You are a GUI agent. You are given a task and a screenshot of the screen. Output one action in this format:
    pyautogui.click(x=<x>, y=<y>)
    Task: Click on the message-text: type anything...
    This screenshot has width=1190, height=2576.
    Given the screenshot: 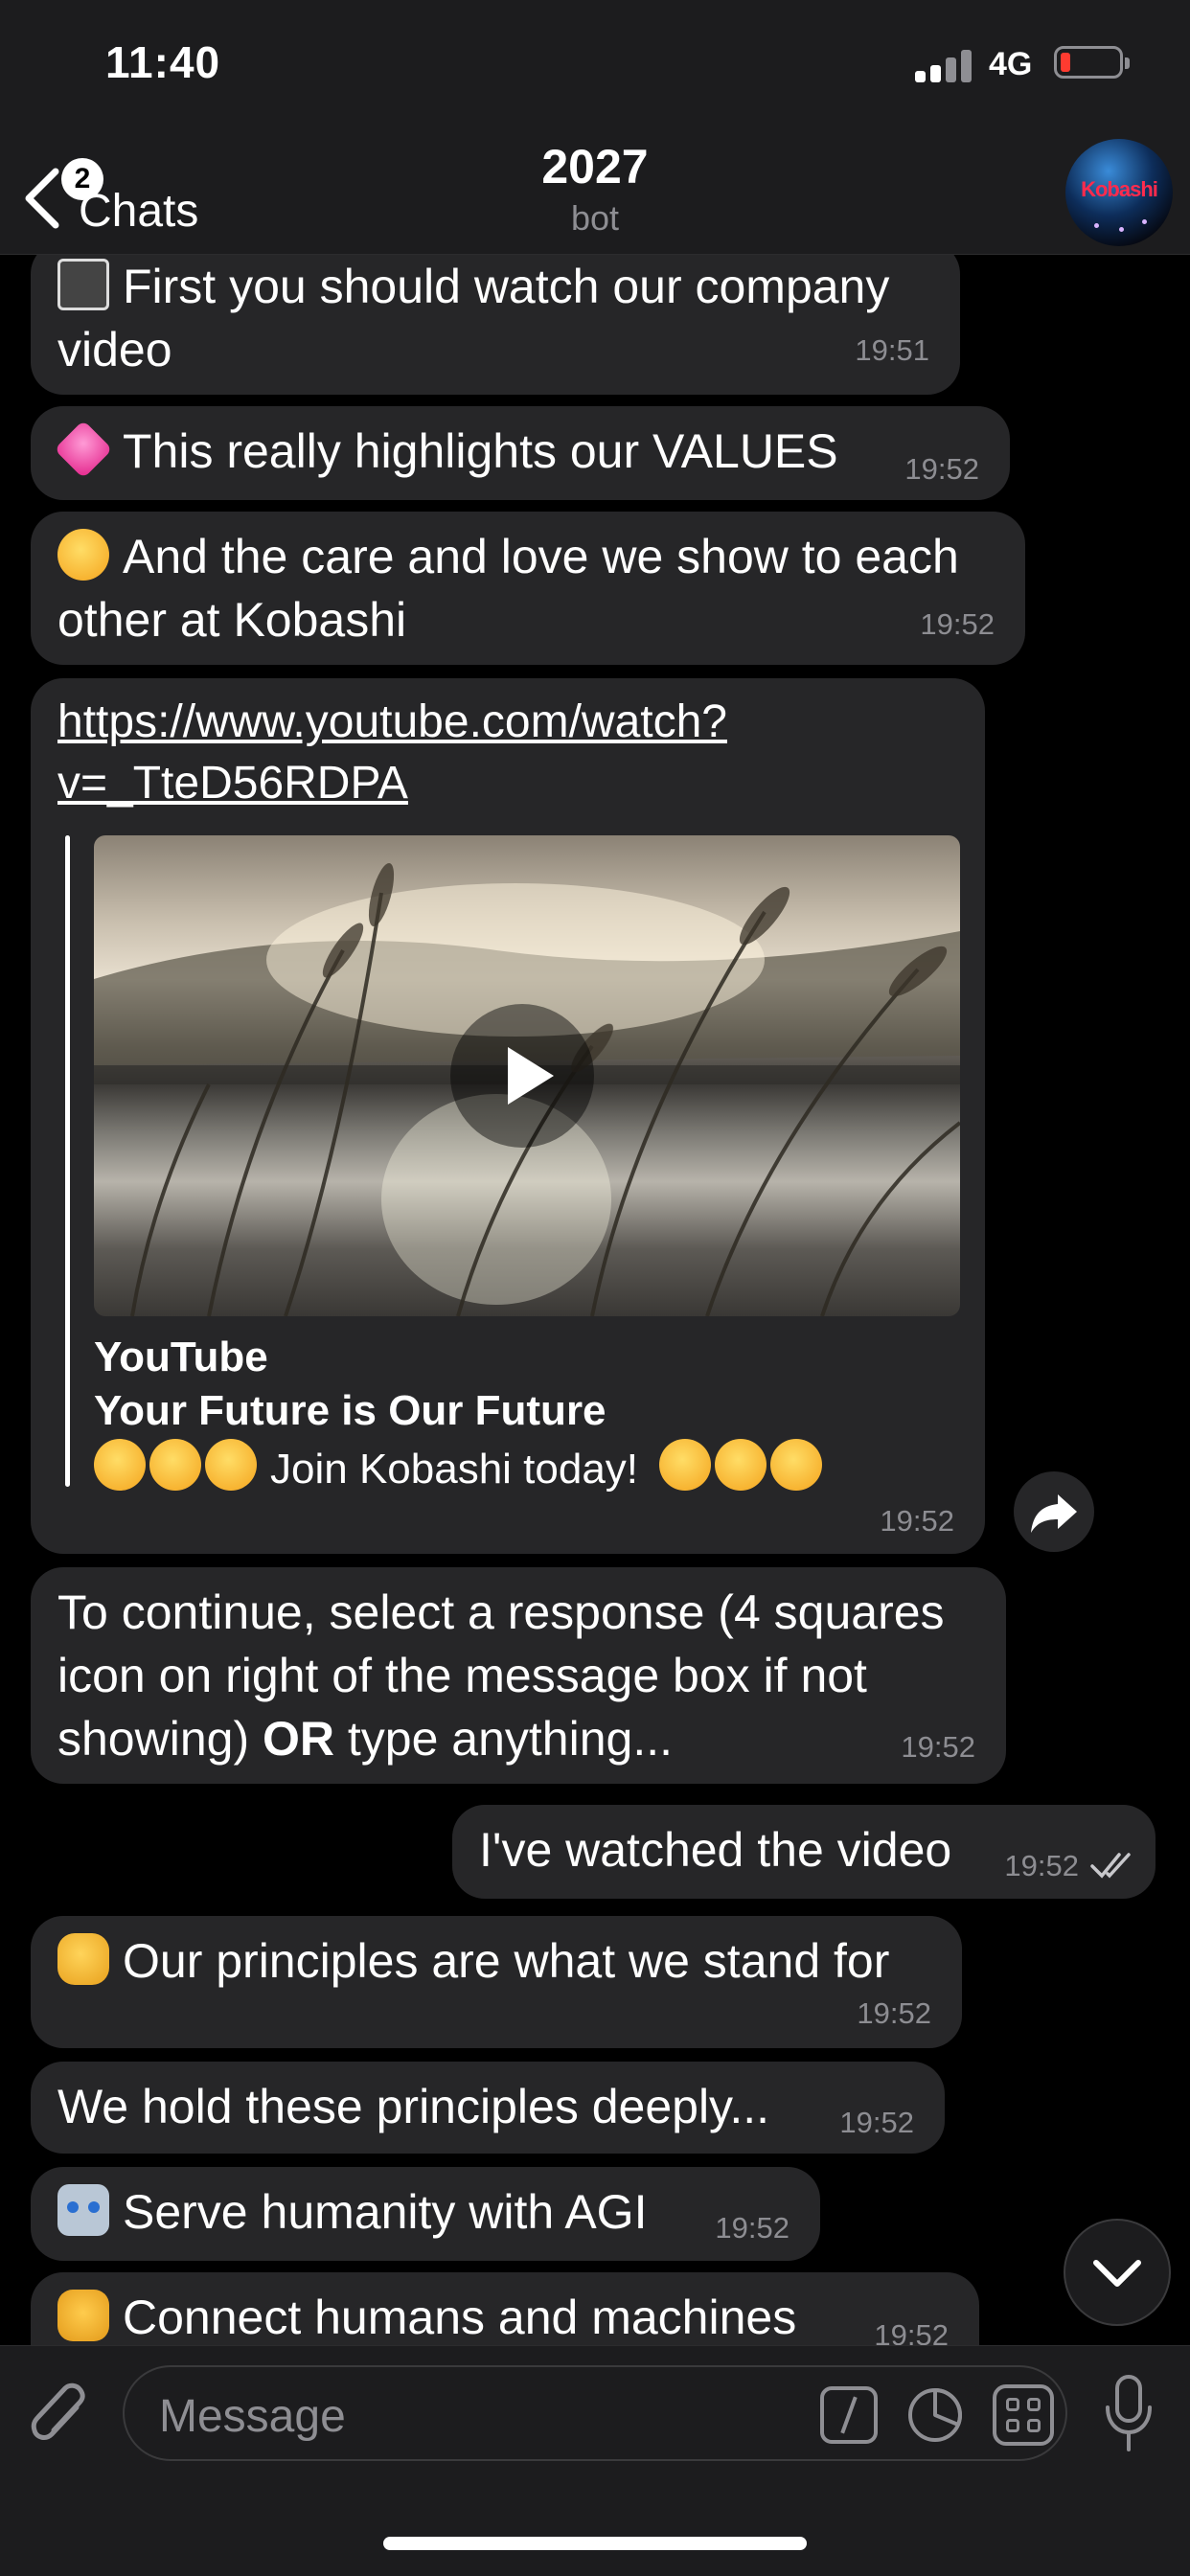 What is the action you would take?
    pyautogui.click(x=504, y=1739)
    